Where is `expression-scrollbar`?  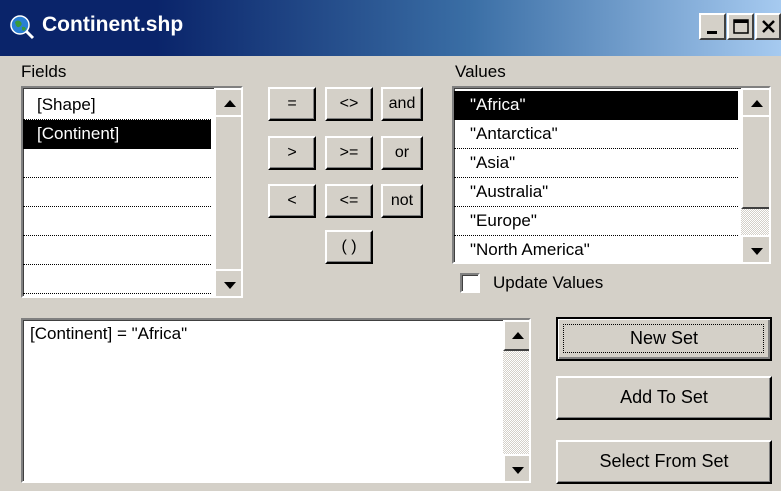
expression-scrollbar is located at coordinates (516, 400).